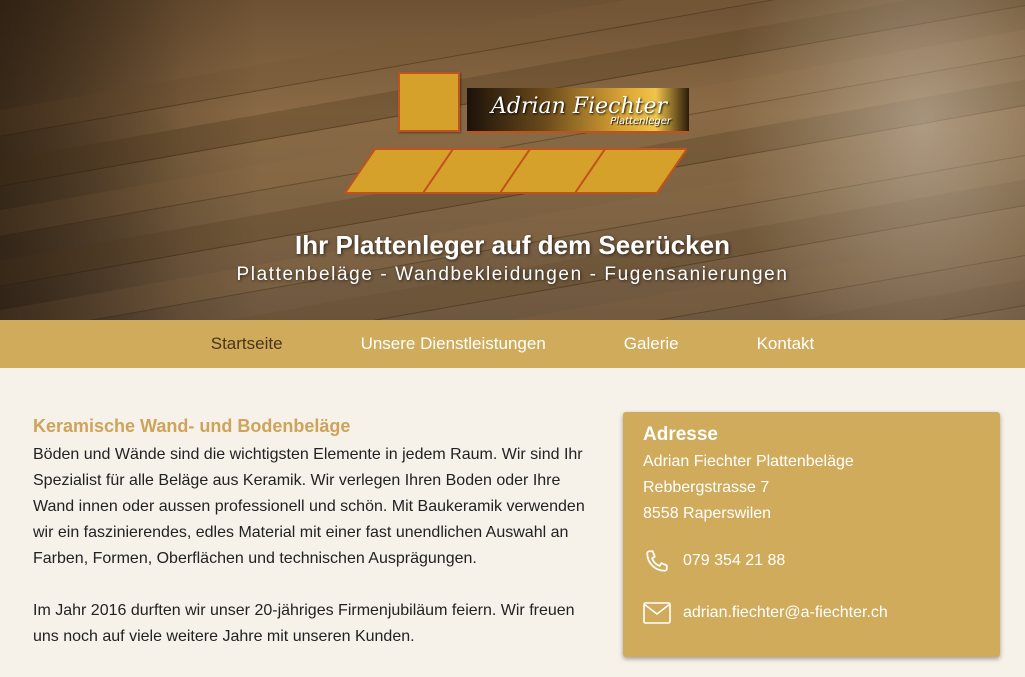 The image size is (1025, 677). What do you see at coordinates (453, 344) in the screenshot?
I see `nav-item-dienstleistungen: Unsere Dienstleistungen` at bounding box center [453, 344].